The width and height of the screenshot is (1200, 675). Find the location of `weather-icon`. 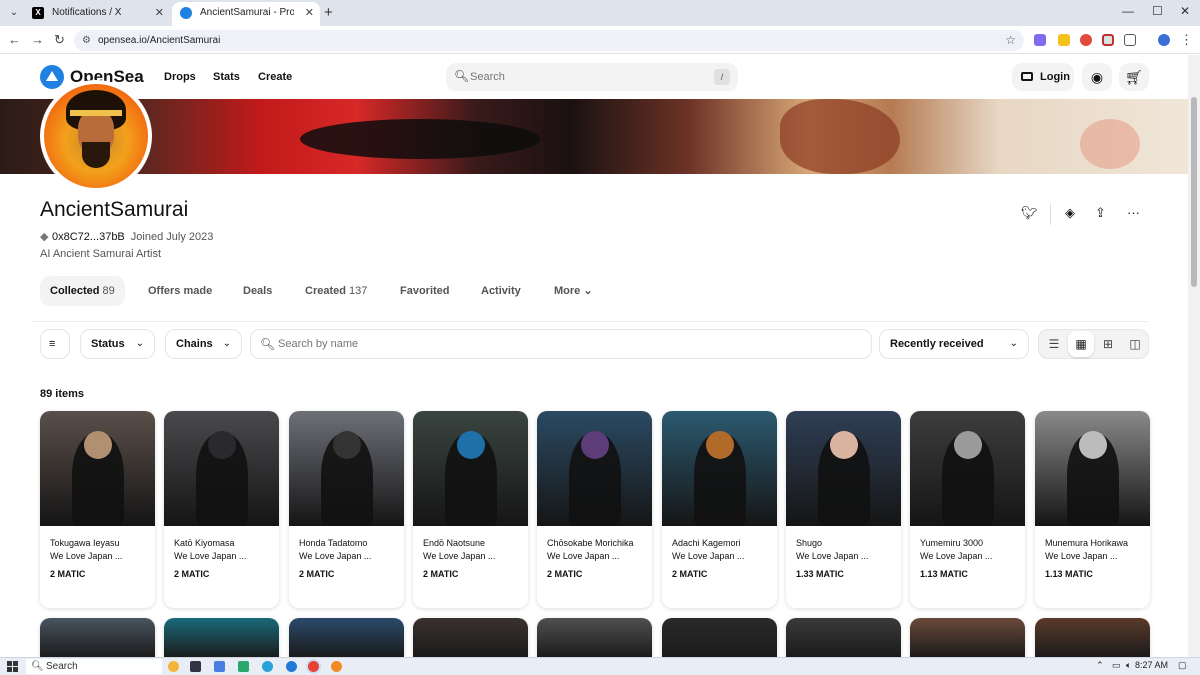

weather-icon is located at coordinates (173, 666).